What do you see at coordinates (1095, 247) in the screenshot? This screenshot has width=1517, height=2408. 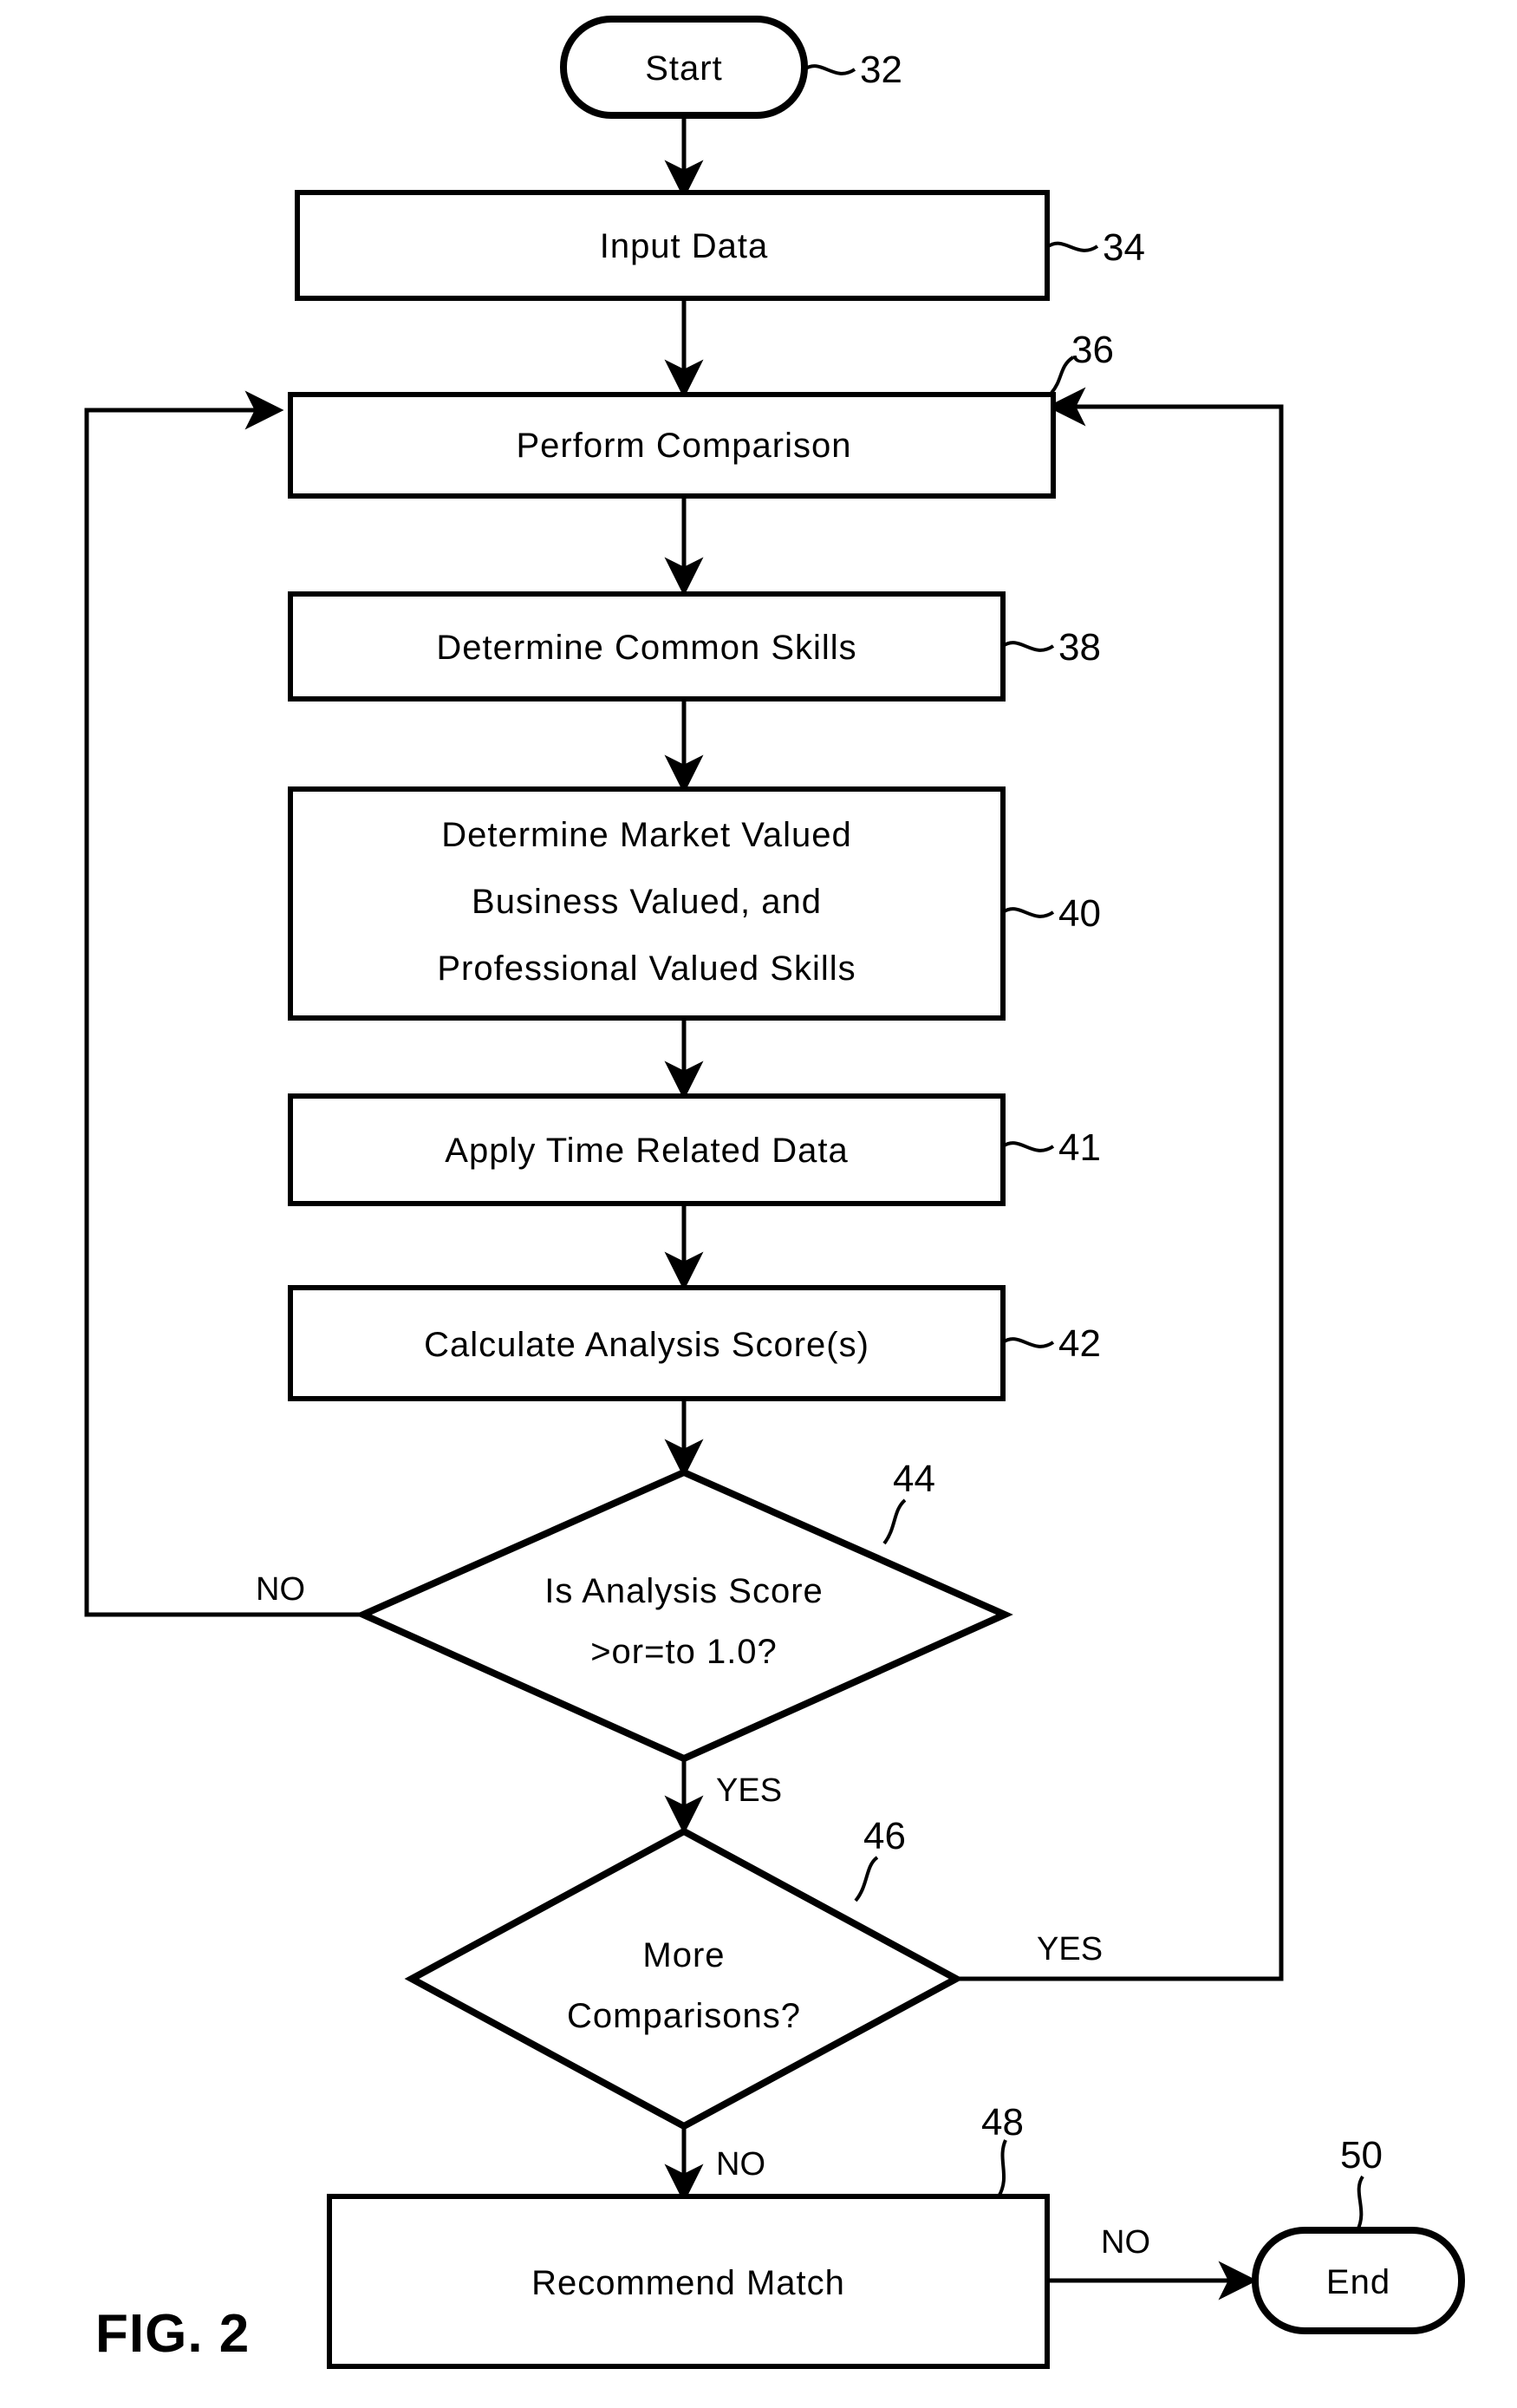 I see `ref-leader-34: 34` at bounding box center [1095, 247].